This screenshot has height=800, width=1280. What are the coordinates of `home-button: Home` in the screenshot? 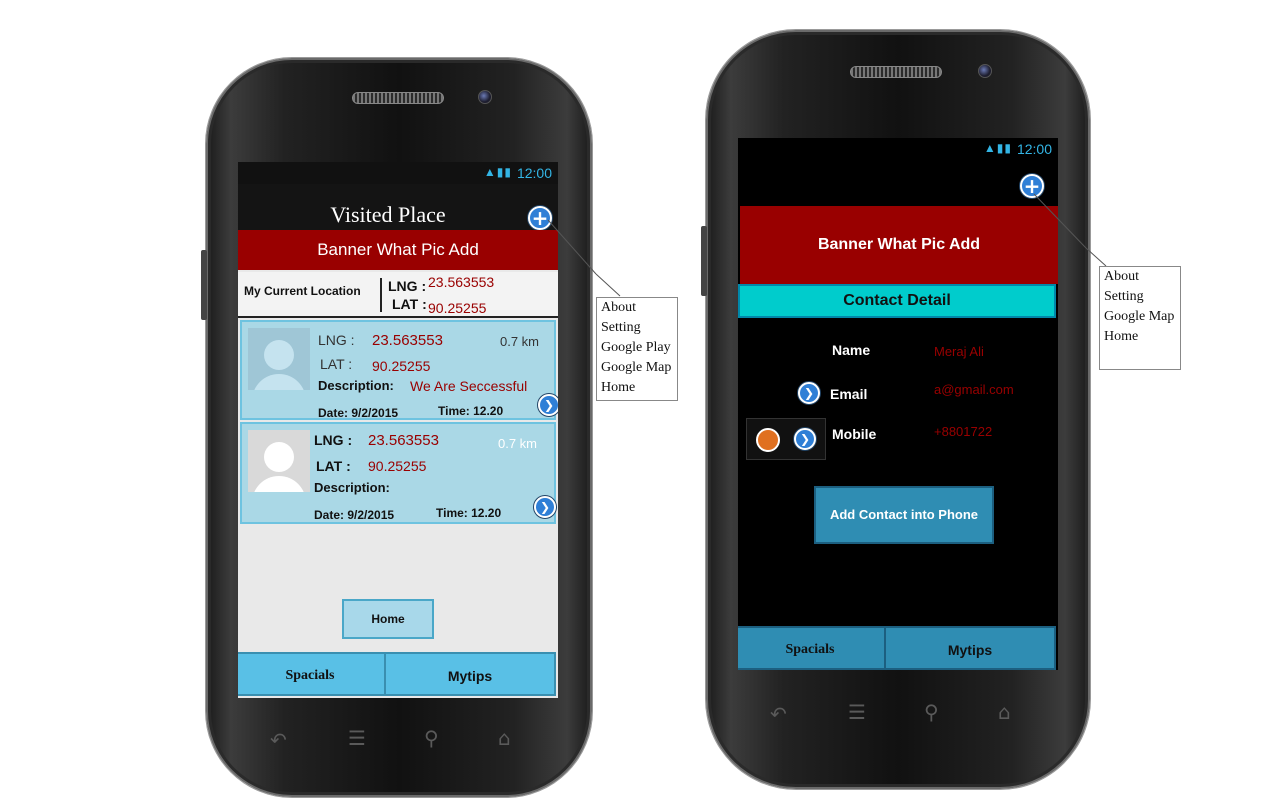 It's located at (388, 619).